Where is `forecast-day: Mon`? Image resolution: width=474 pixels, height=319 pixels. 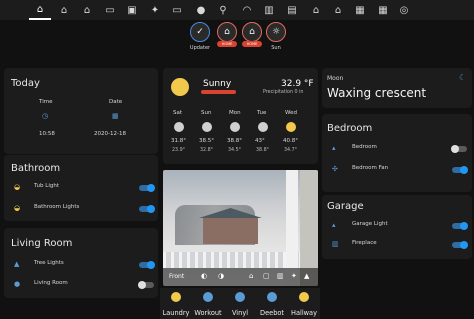 forecast-day: Mon is located at coordinates (235, 113).